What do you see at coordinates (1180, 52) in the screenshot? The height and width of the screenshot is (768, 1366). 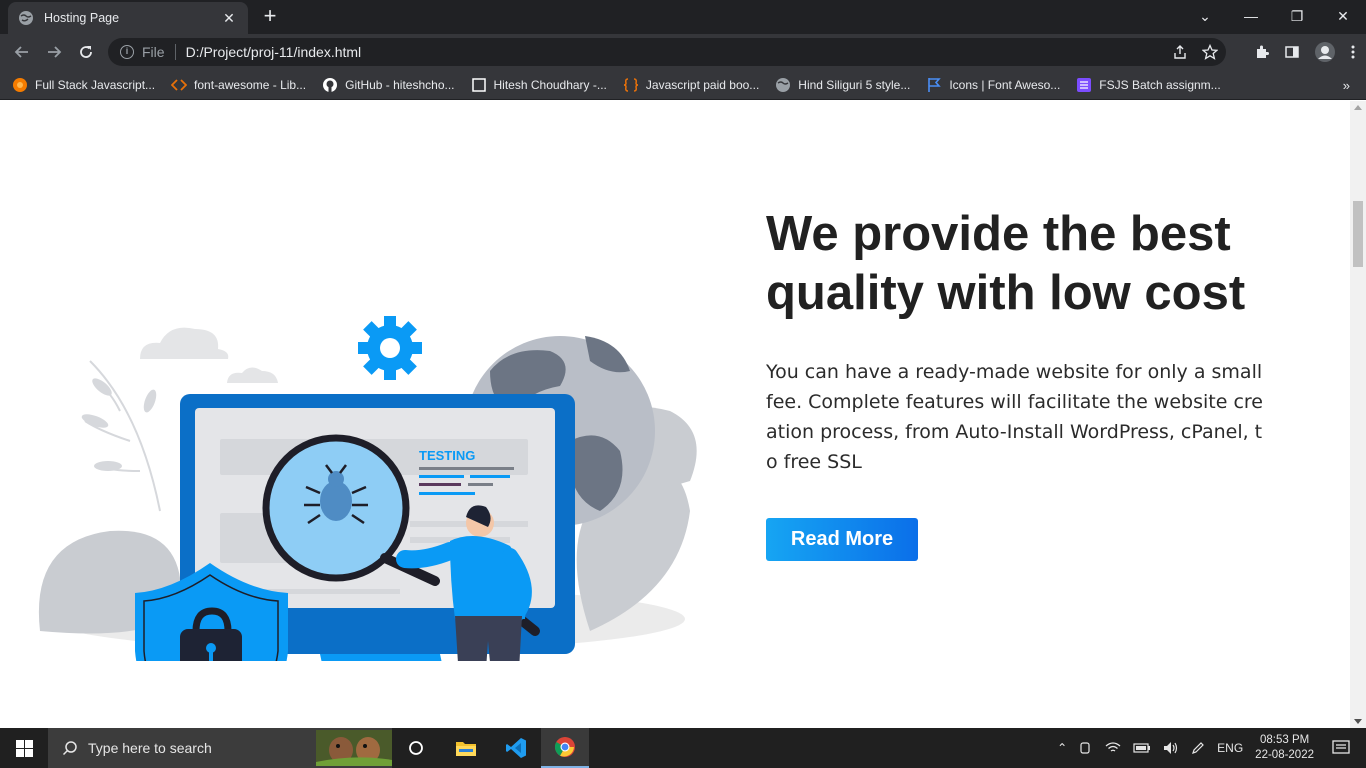 I see `share-icon` at bounding box center [1180, 52].